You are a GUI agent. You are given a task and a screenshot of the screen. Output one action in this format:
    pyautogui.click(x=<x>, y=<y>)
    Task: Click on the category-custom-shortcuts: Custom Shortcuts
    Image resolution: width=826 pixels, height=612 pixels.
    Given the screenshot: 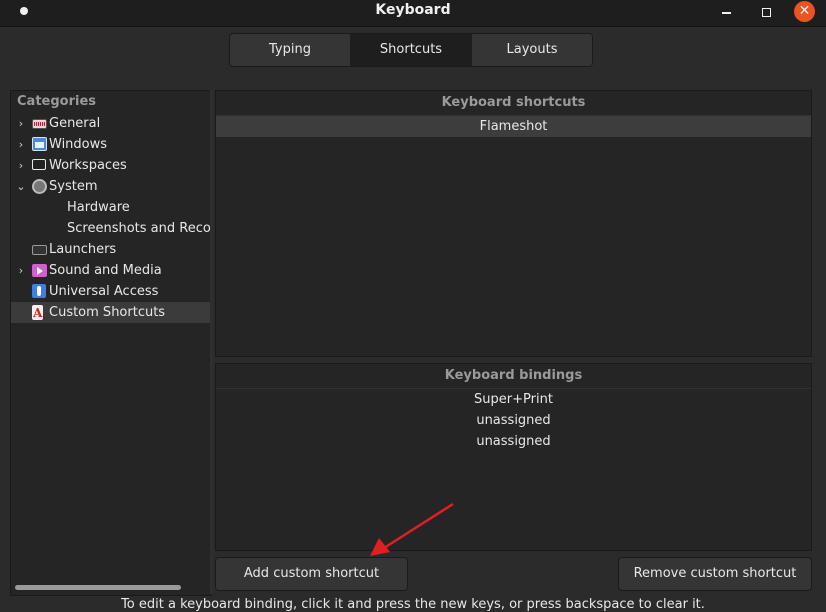 What is the action you would take?
    pyautogui.click(x=111, y=312)
    